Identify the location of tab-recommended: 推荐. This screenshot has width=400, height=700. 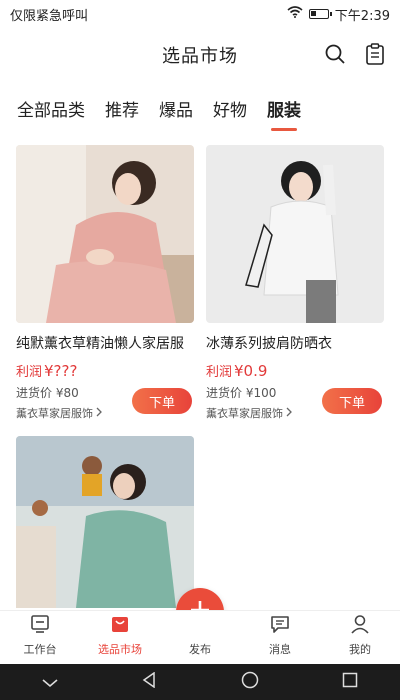
(122, 108).